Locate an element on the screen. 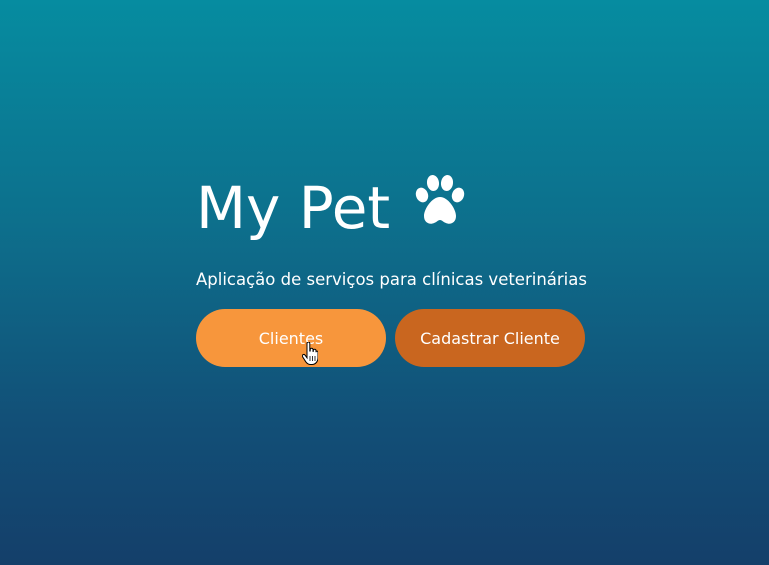  register-client-button: Cadastrar Cliente is located at coordinates (490, 338).